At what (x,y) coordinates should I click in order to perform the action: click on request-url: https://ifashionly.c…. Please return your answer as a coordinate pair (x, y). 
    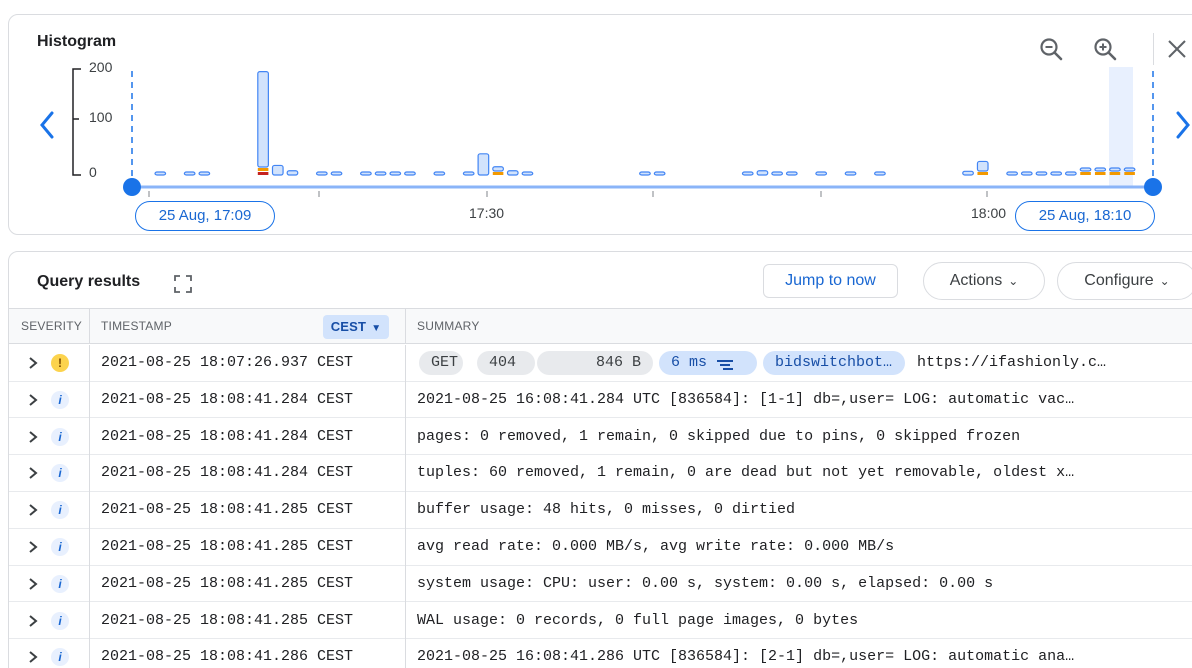
    Looking at the image, I should click on (1011, 363).